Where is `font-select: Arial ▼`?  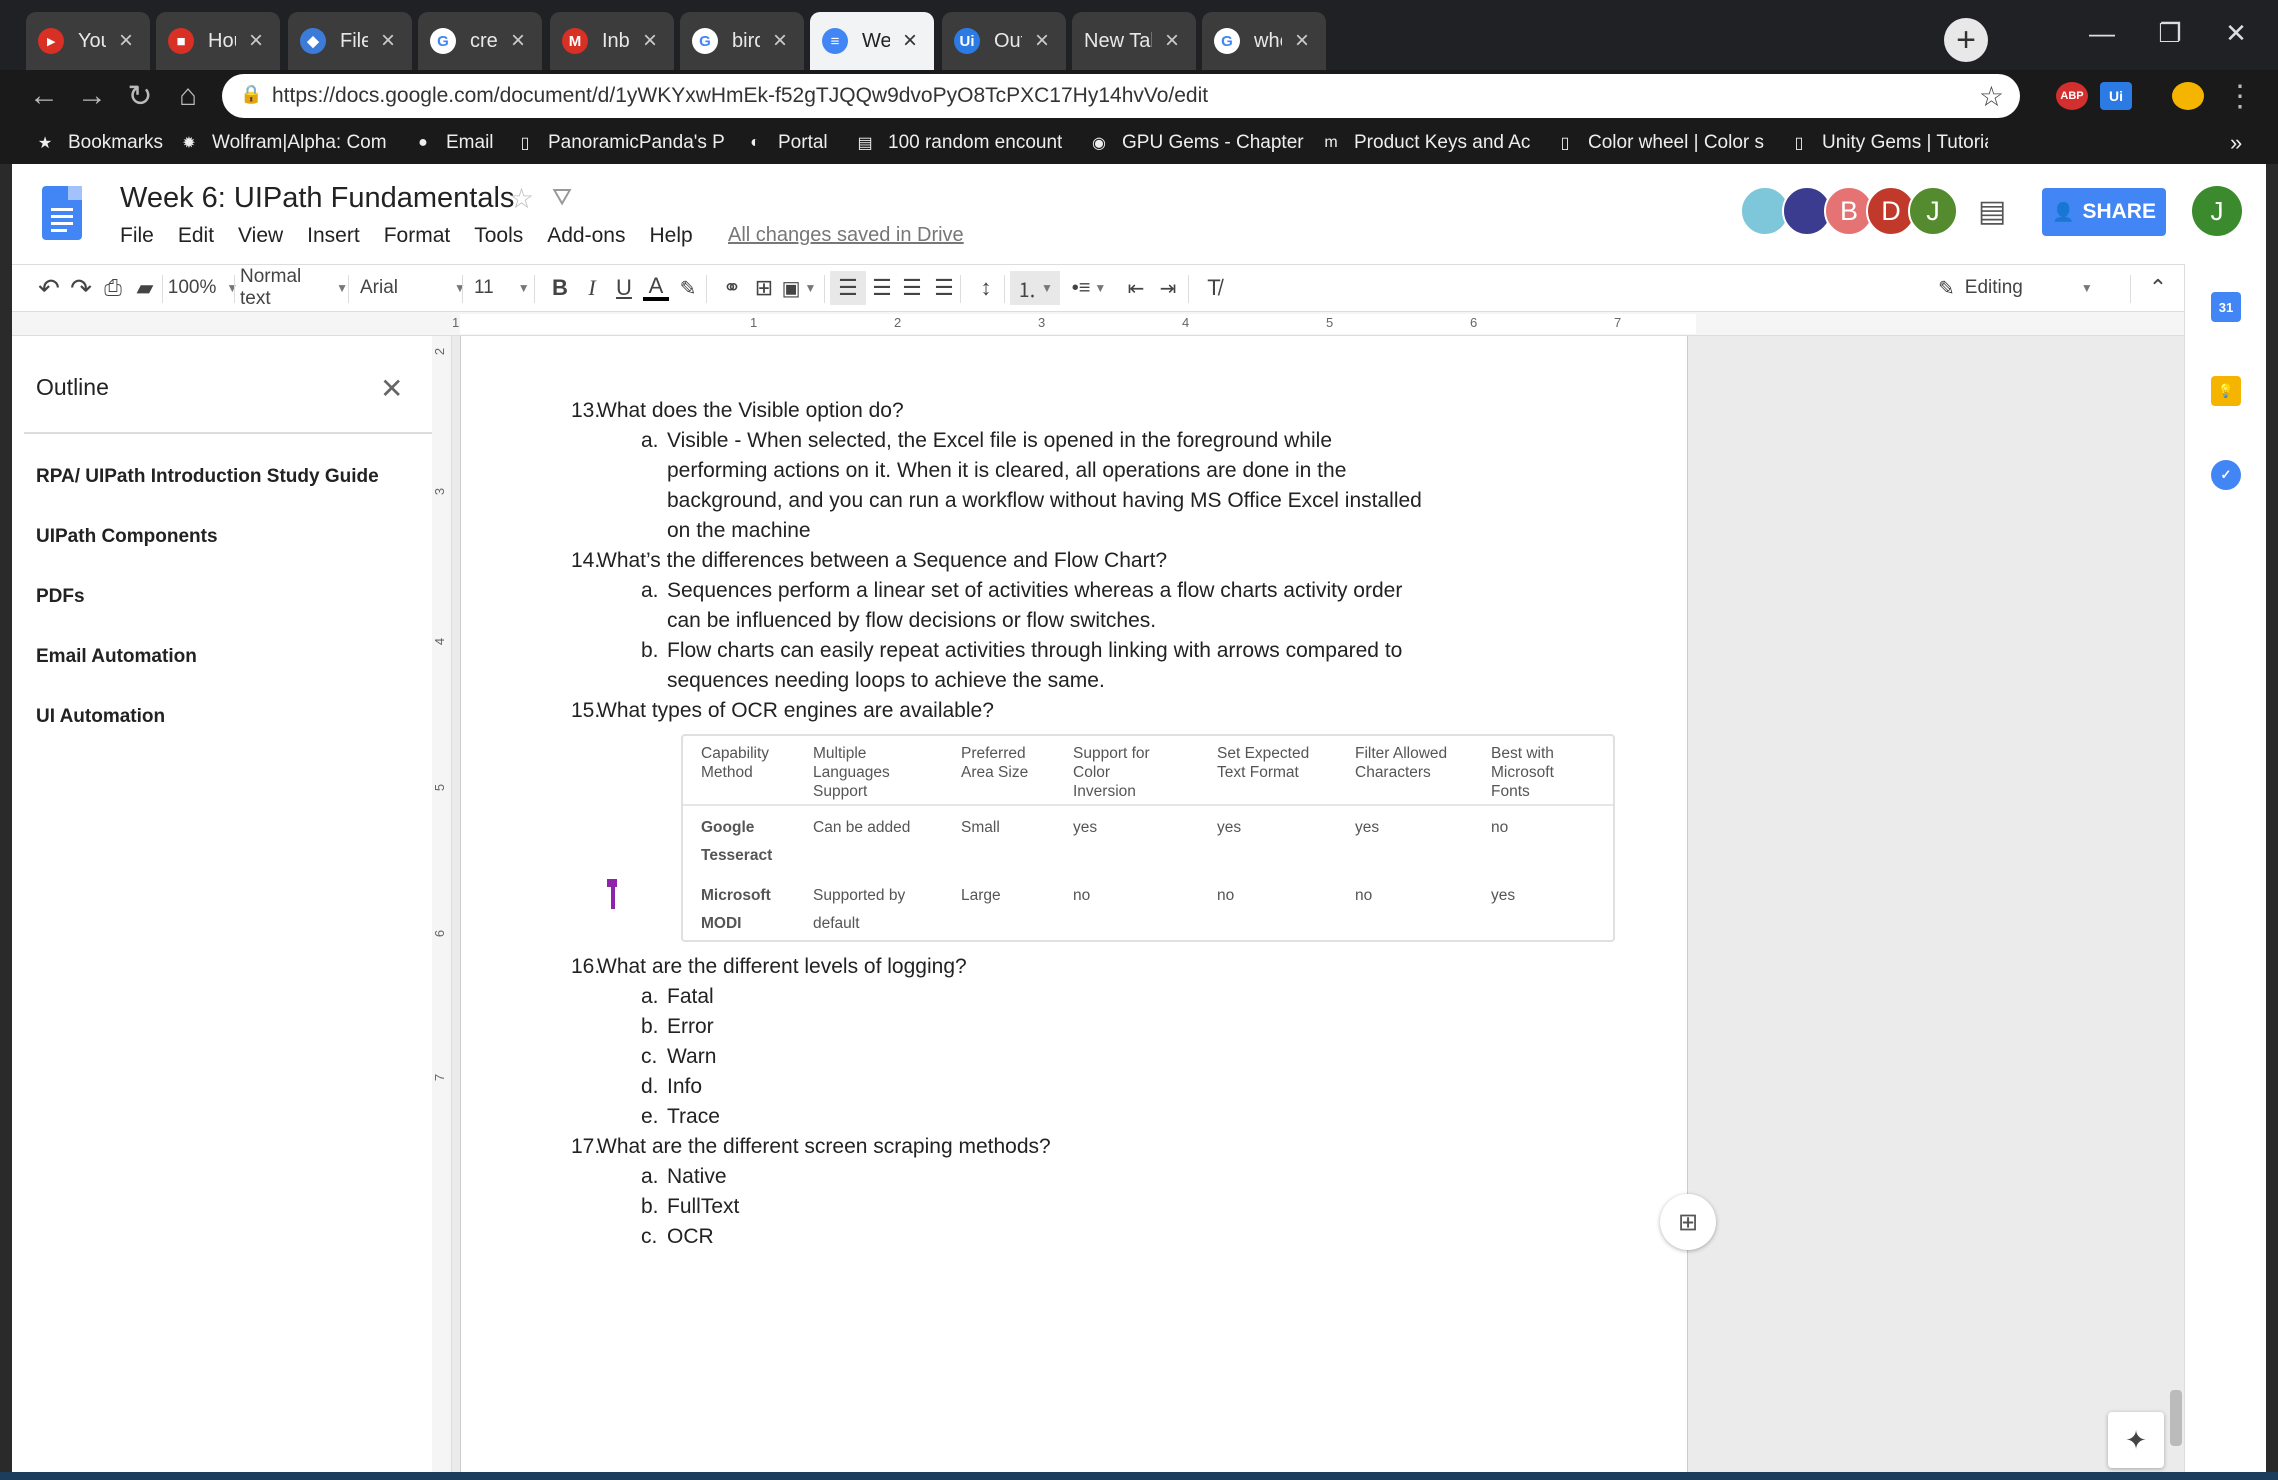 font-select: Arial ▼ is located at coordinates (411, 288).